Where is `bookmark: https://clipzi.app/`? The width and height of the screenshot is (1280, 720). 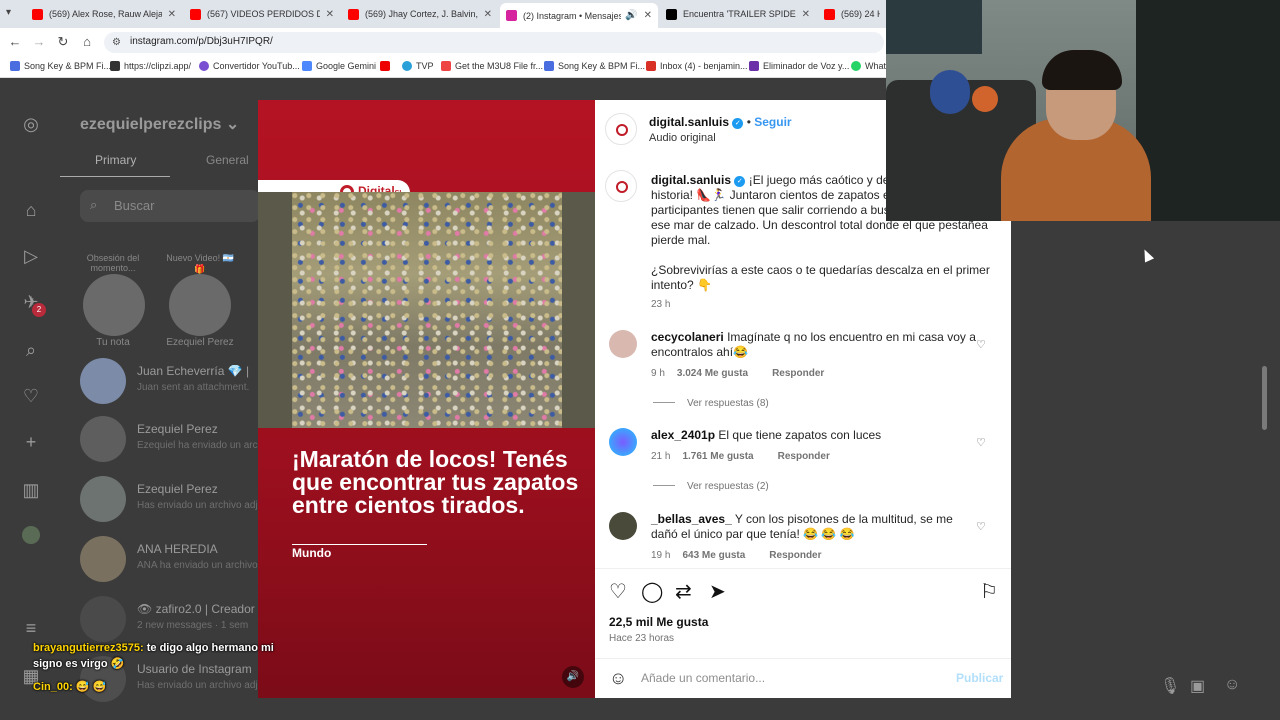
bookmark: https://clipzi.app/ is located at coordinates (150, 66).